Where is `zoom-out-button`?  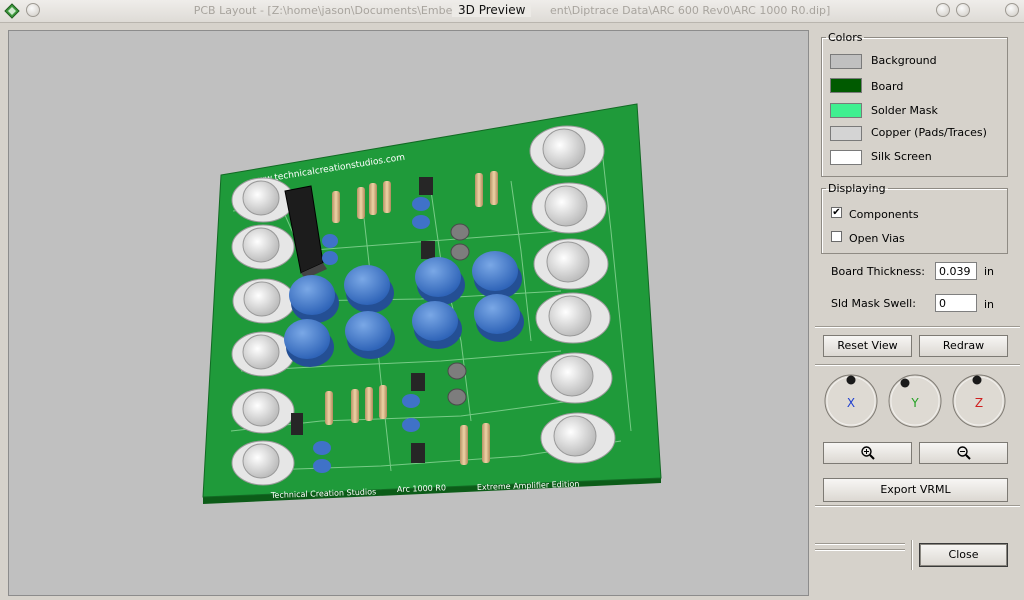 zoom-out-button is located at coordinates (963, 453).